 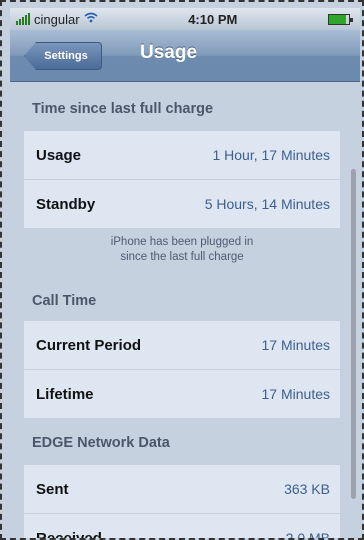 What do you see at coordinates (213, 19) in the screenshot?
I see `status-time: 4:10 PM` at bounding box center [213, 19].